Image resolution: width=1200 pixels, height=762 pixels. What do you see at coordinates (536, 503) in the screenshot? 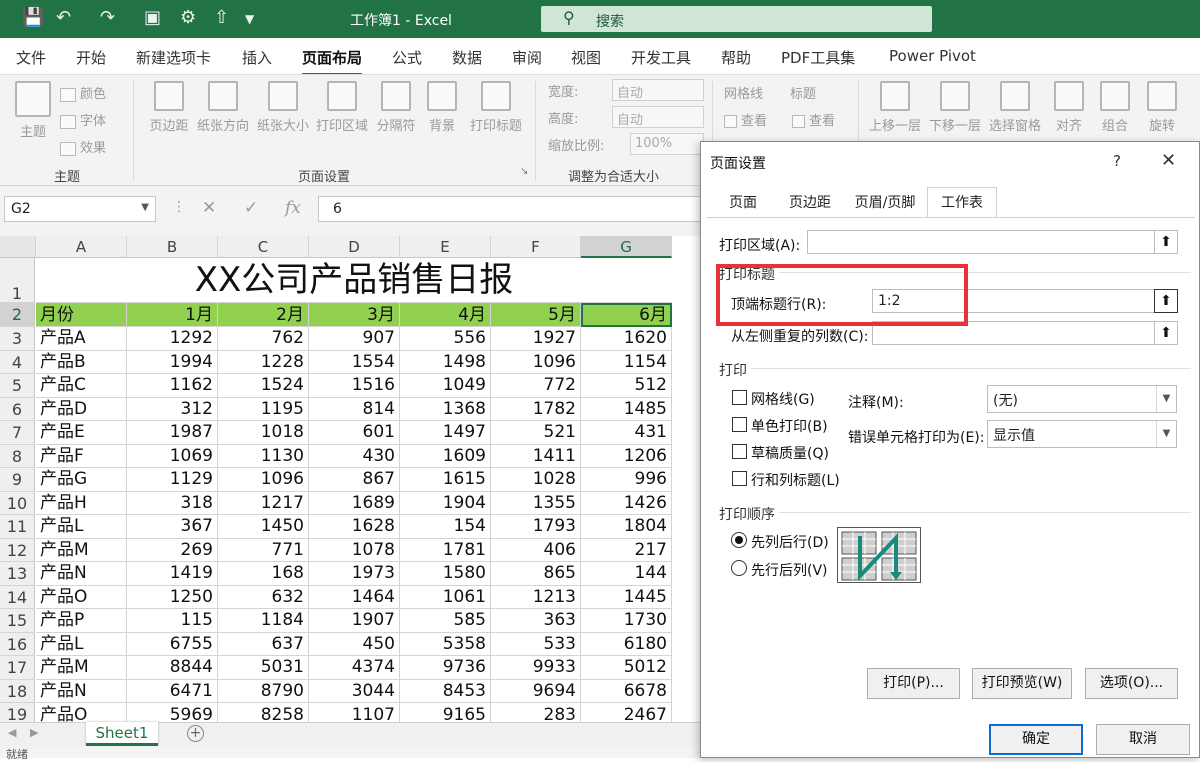
I see `data-cell: 1355` at bounding box center [536, 503].